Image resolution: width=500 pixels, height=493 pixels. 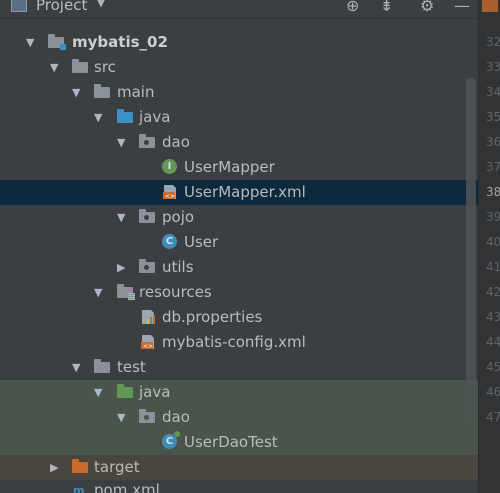 What do you see at coordinates (239, 92) in the screenshot?
I see `tree-row-main: ▼ main` at bounding box center [239, 92].